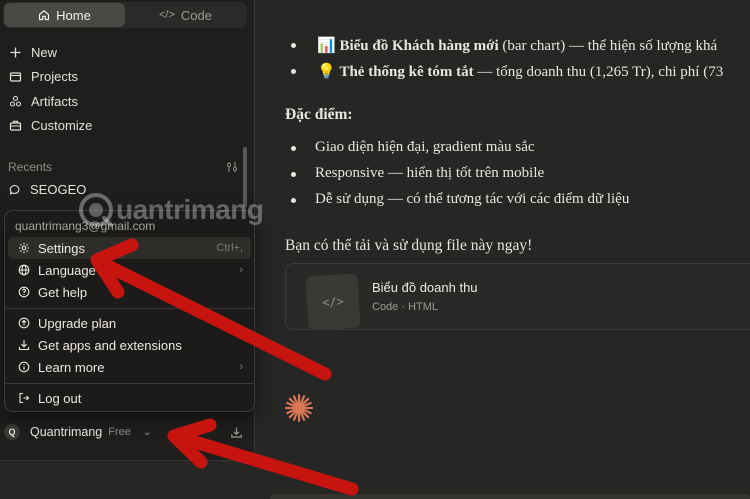 The height and width of the screenshot is (499, 750). Describe the element at coordinates (127, 52) in the screenshot. I see `sidebar-item-new: New` at that location.